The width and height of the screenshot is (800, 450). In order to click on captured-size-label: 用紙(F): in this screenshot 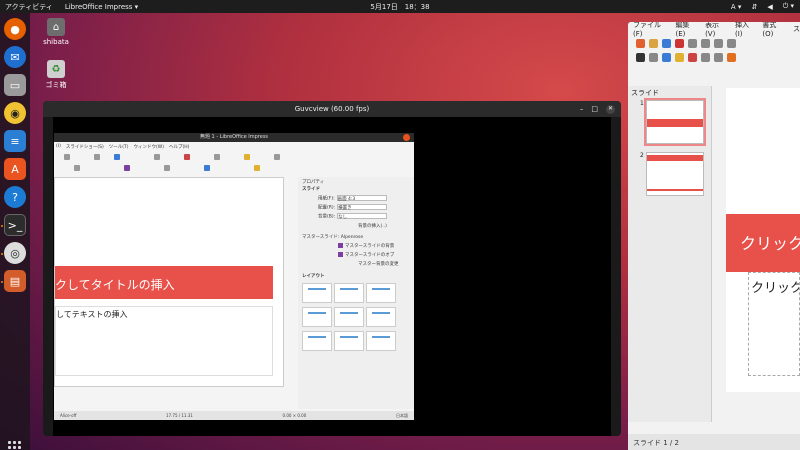, I will do `click(326, 199)`.